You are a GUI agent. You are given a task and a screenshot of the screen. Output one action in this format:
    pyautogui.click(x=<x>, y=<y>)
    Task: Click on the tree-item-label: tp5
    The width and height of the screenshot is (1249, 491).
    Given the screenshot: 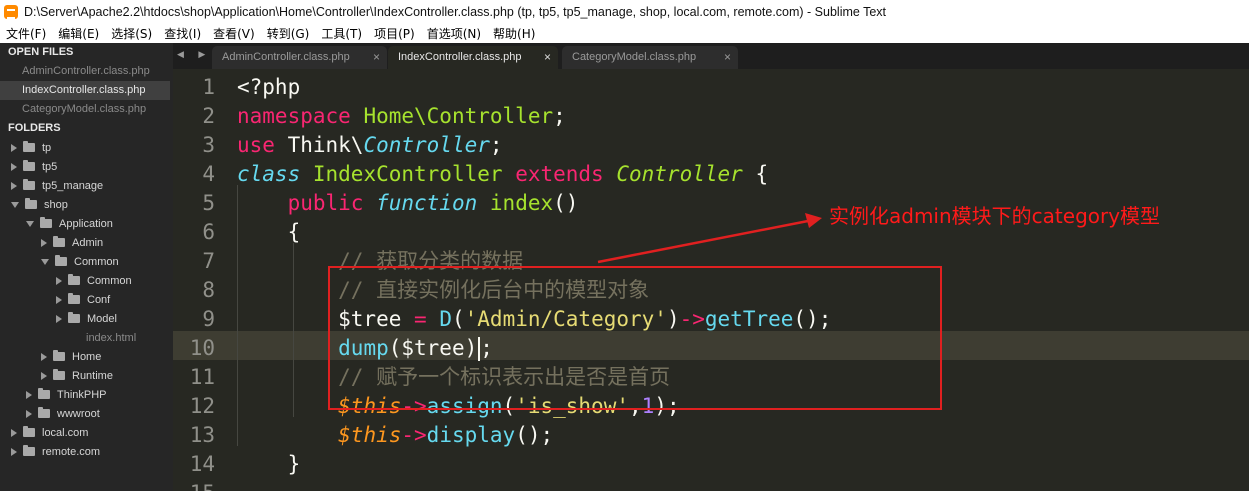 What is the action you would take?
    pyautogui.click(x=50, y=166)
    